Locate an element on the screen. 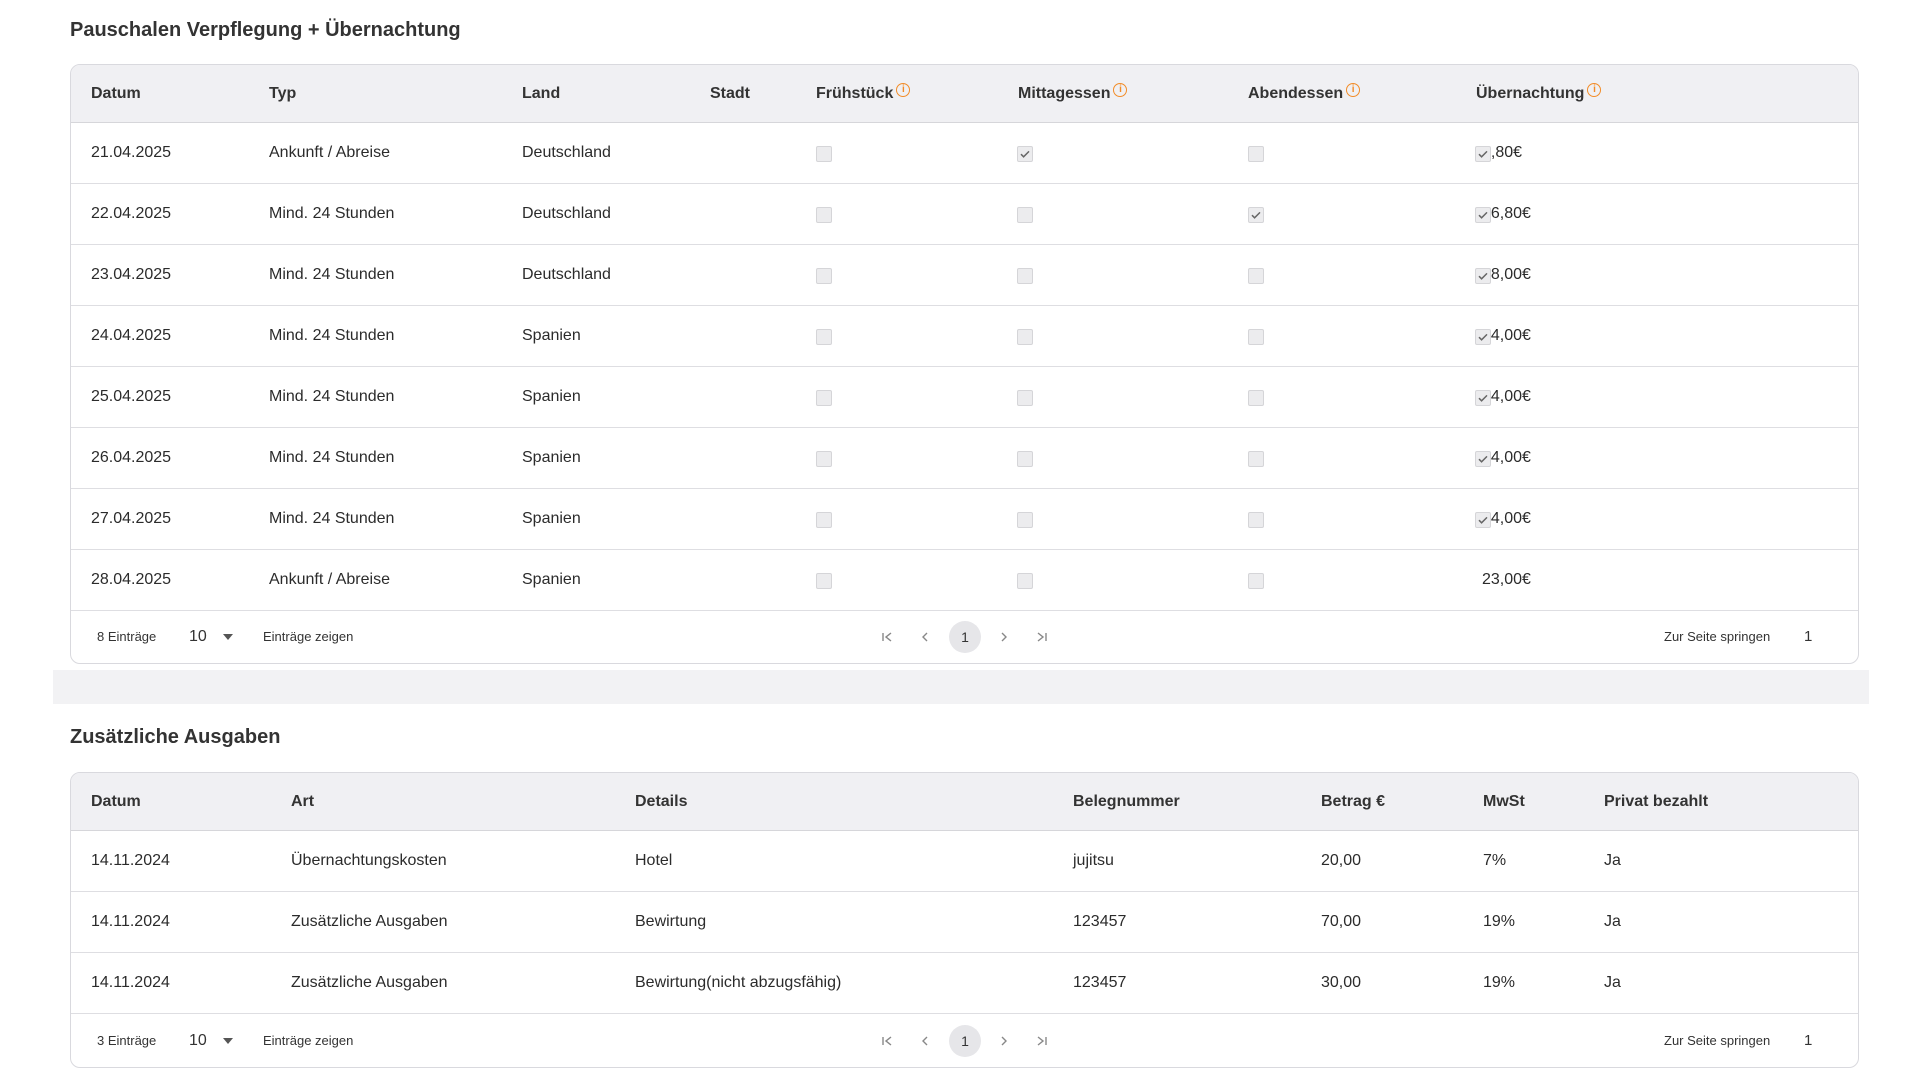 The height and width of the screenshot is (1080, 1920). entry-count: 8 Einträge is located at coordinates (127, 636).